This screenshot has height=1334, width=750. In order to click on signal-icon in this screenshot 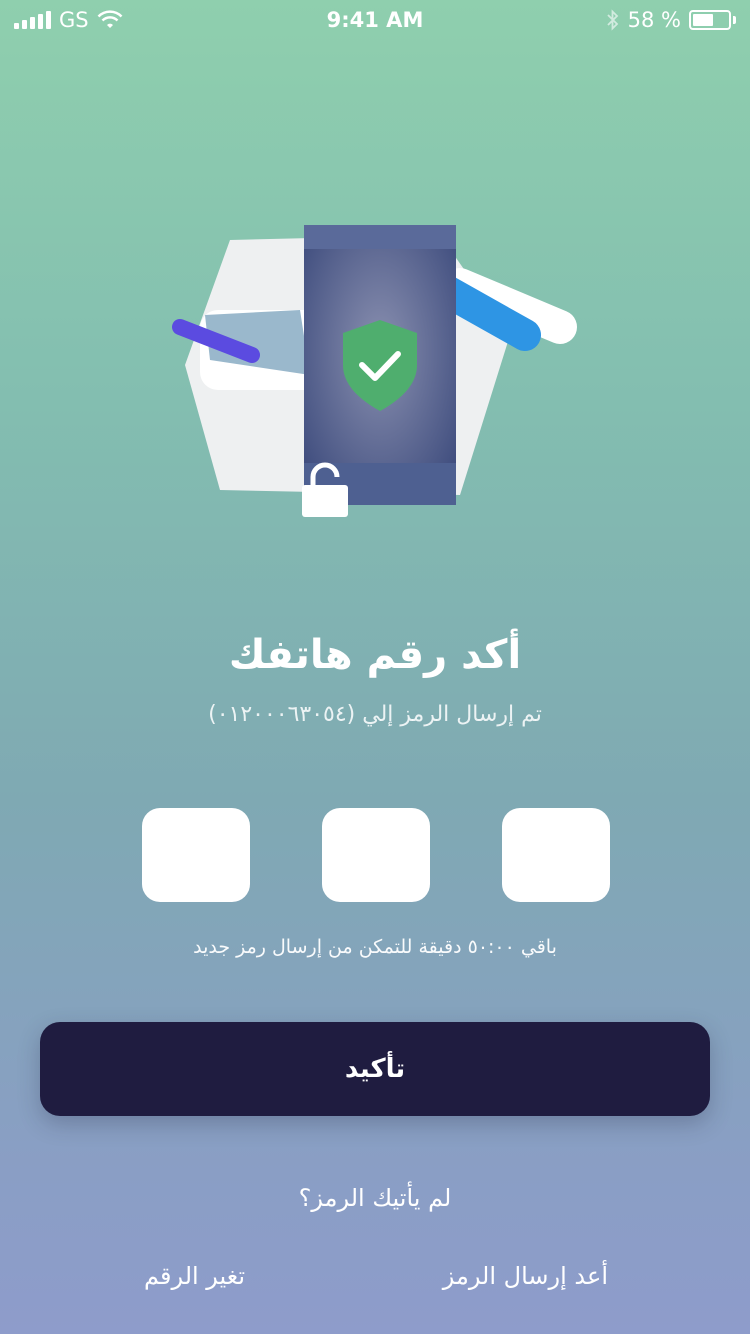, I will do `click(32, 20)`.